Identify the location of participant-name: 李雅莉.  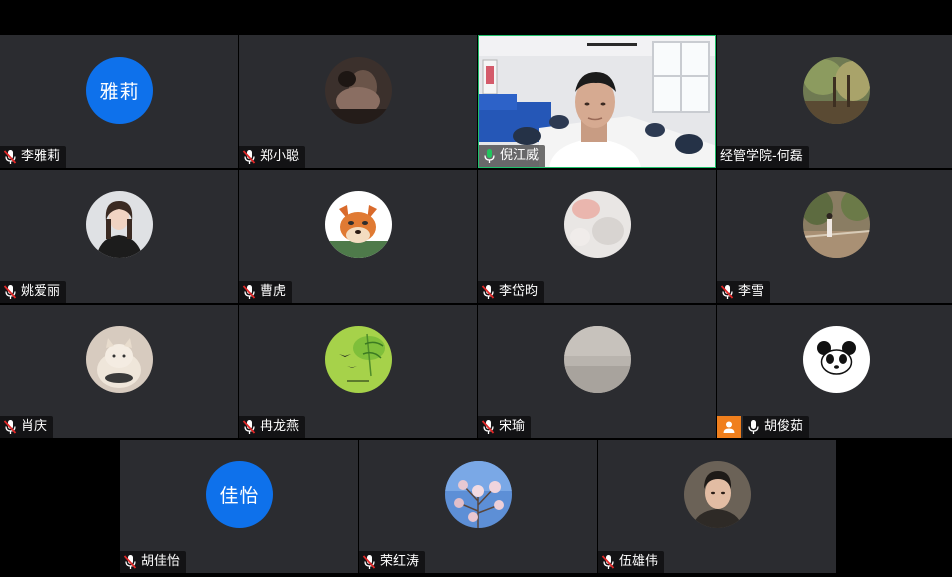
(41, 156).